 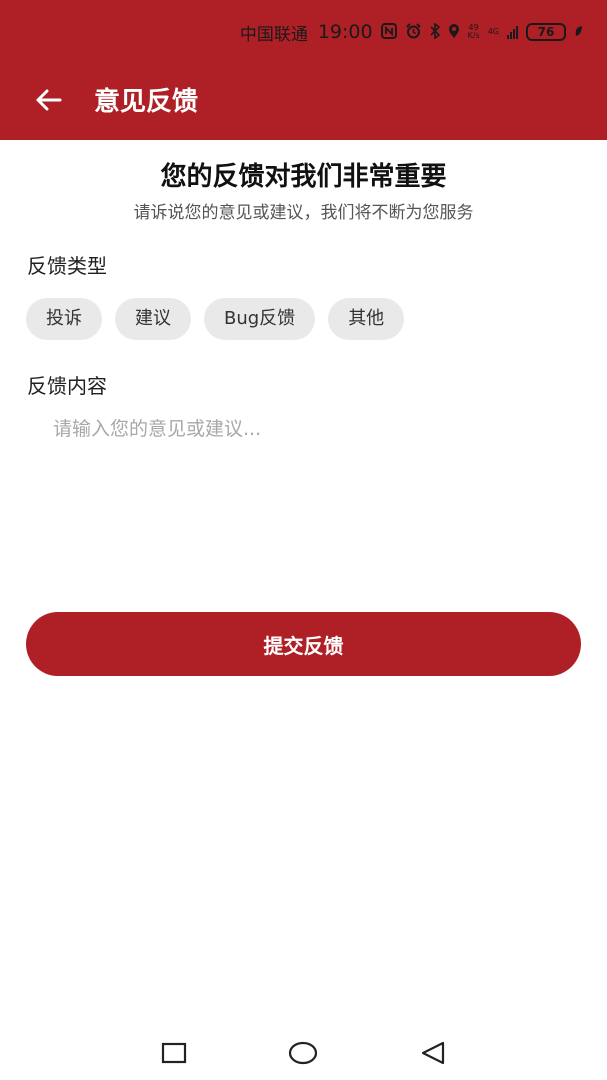 I want to click on square-icon, so click(x=174, y=1055).